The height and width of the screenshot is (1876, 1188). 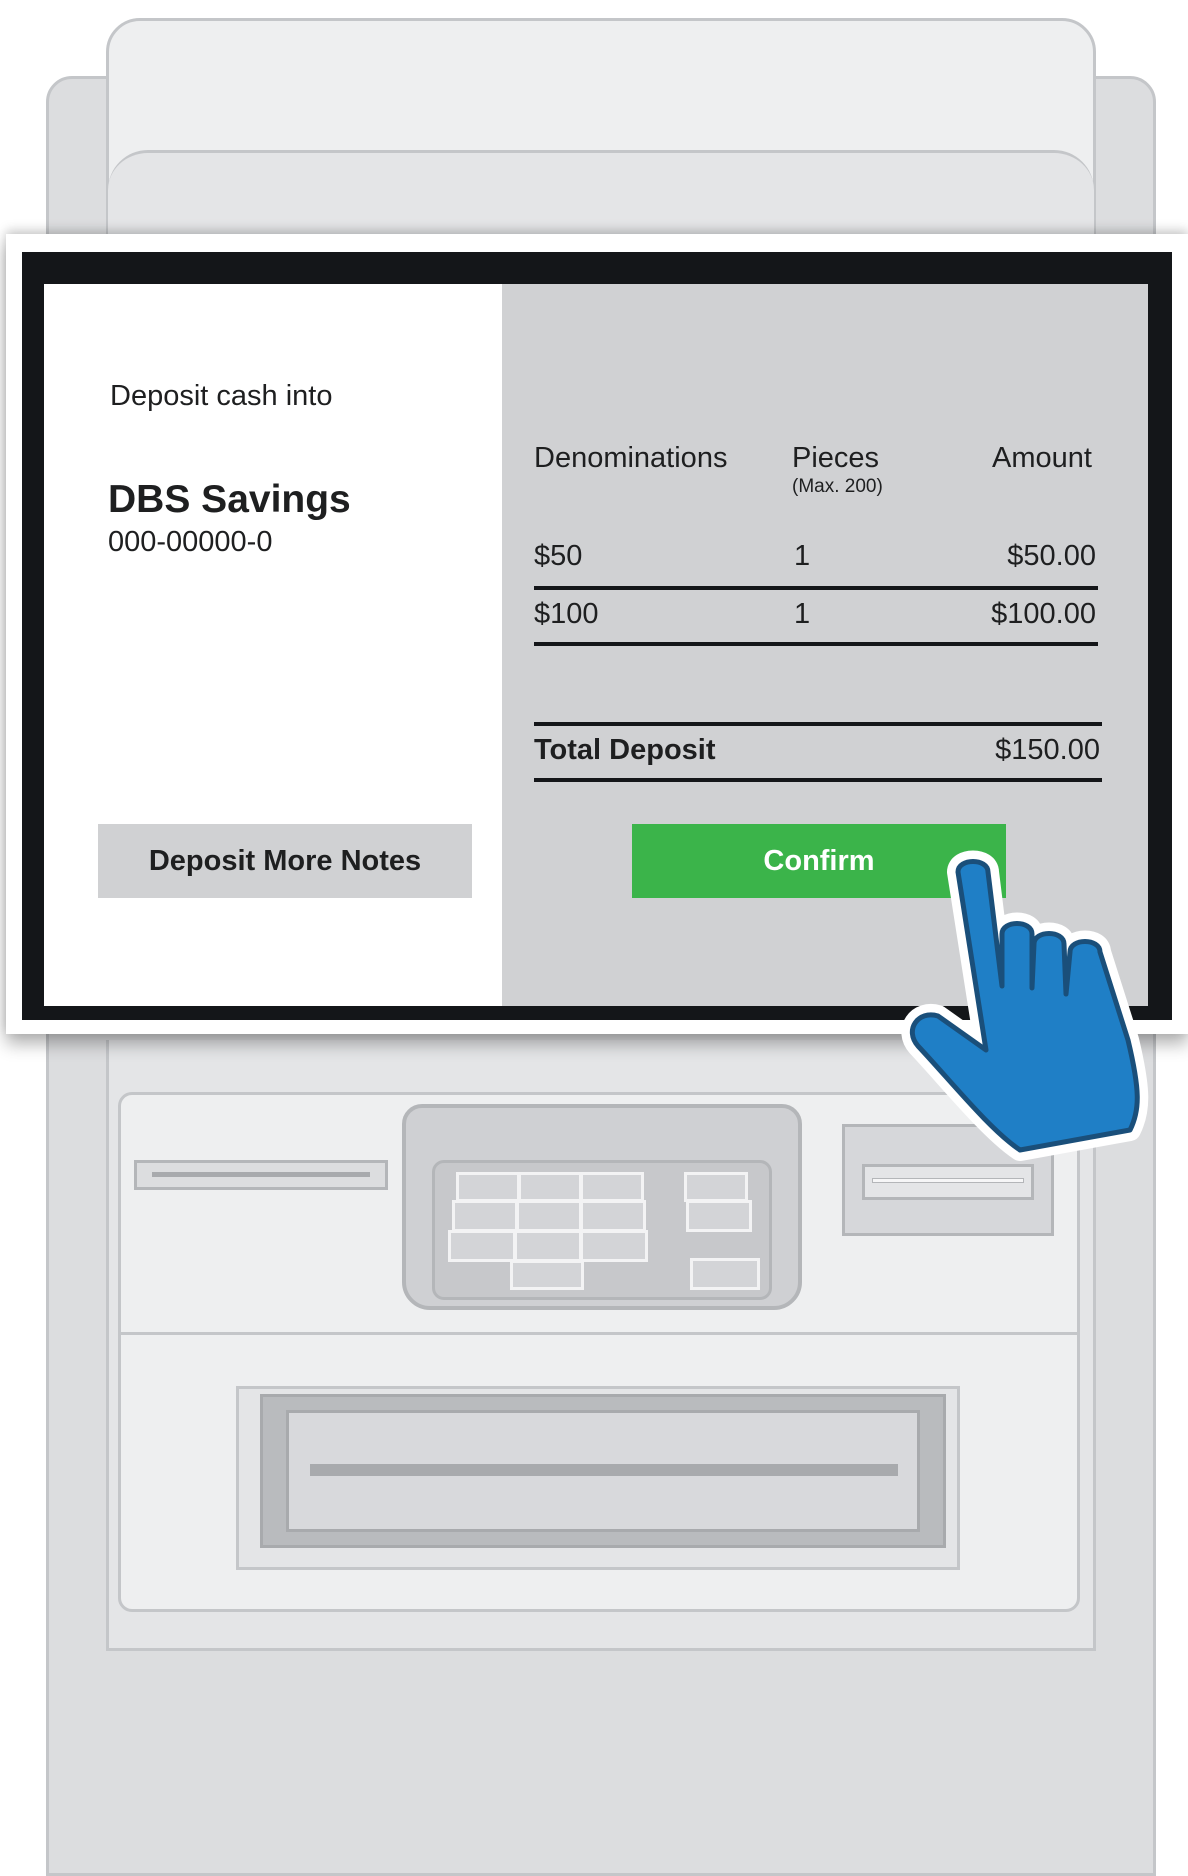 What do you see at coordinates (566, 614) in the screenshot?
I see `row-denomination: $100` at bounding box center [566, 614].